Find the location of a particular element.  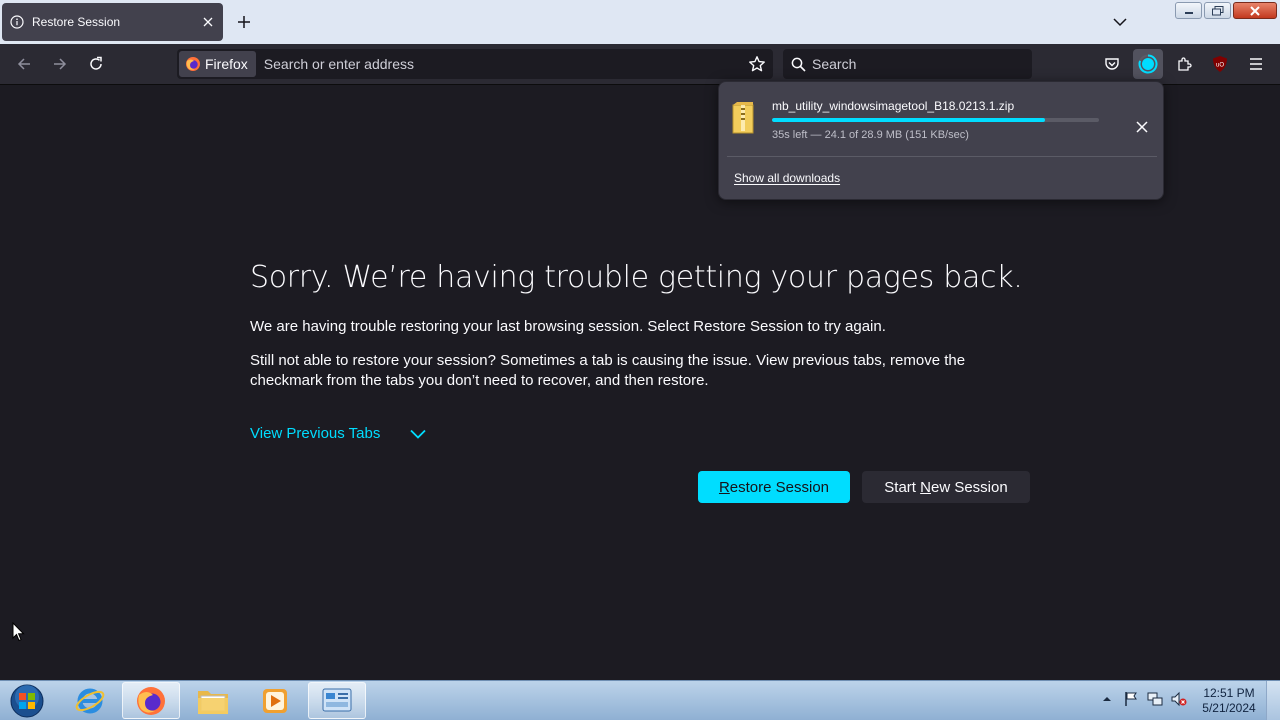

taskbar-file-explorer is located at coordinates (213, 700).